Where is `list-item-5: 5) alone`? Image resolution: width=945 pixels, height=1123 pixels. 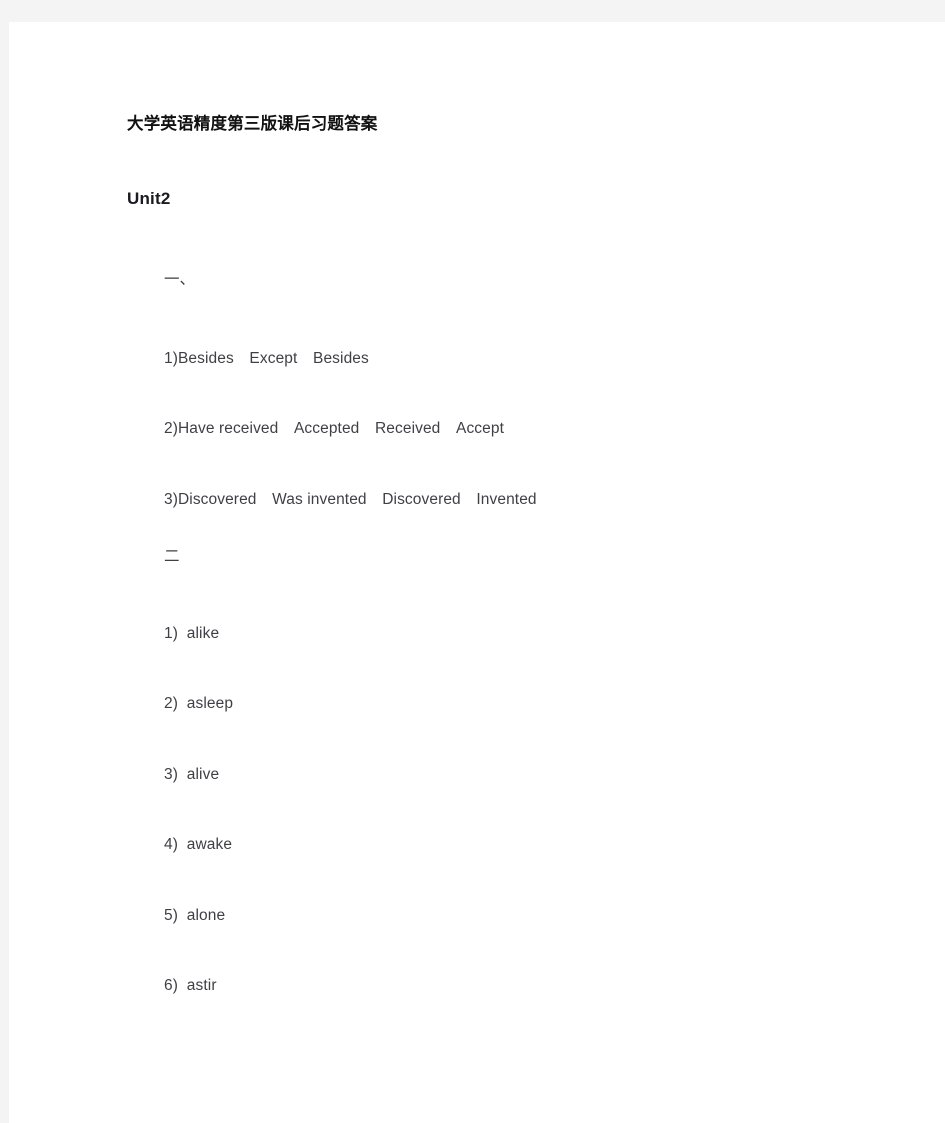 list-item-5: 5) alone is located at coordinates (195, 915).